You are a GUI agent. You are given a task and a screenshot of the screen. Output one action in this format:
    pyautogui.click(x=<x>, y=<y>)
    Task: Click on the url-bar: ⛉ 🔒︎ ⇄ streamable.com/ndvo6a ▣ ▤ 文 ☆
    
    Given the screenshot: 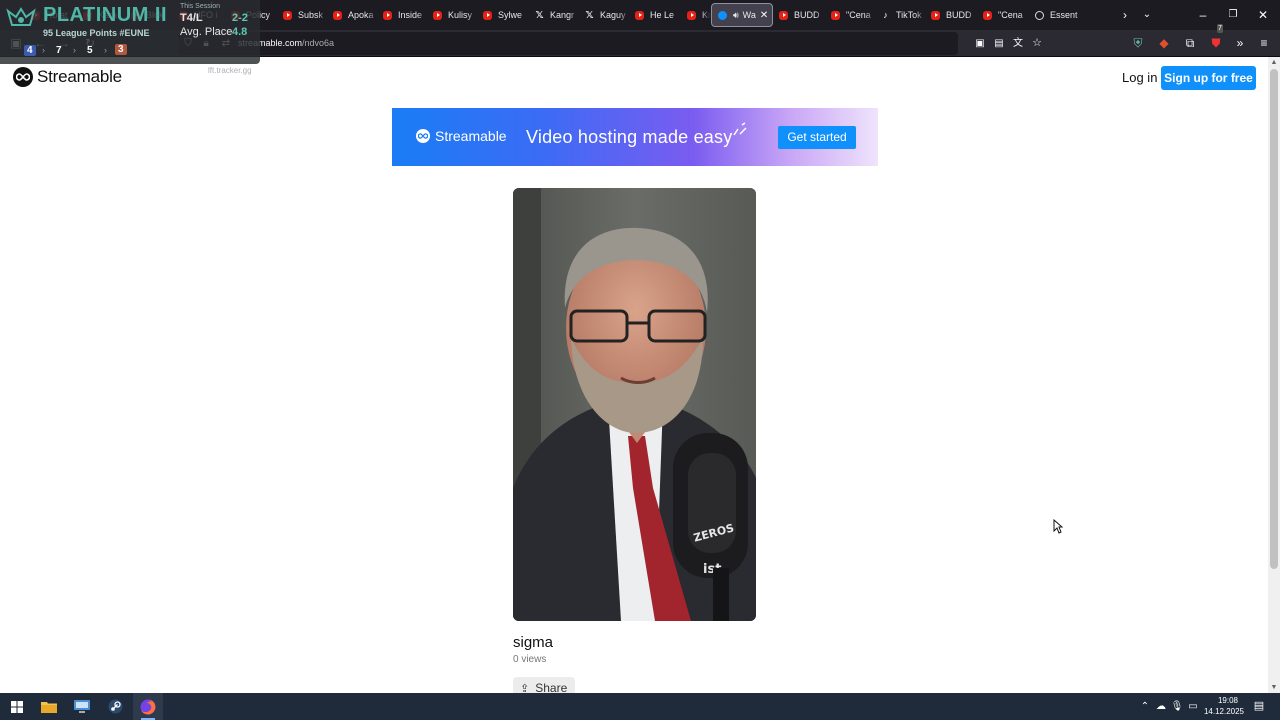 What is the action you would take?
    pyautogui.click(x=610, y=43)
    